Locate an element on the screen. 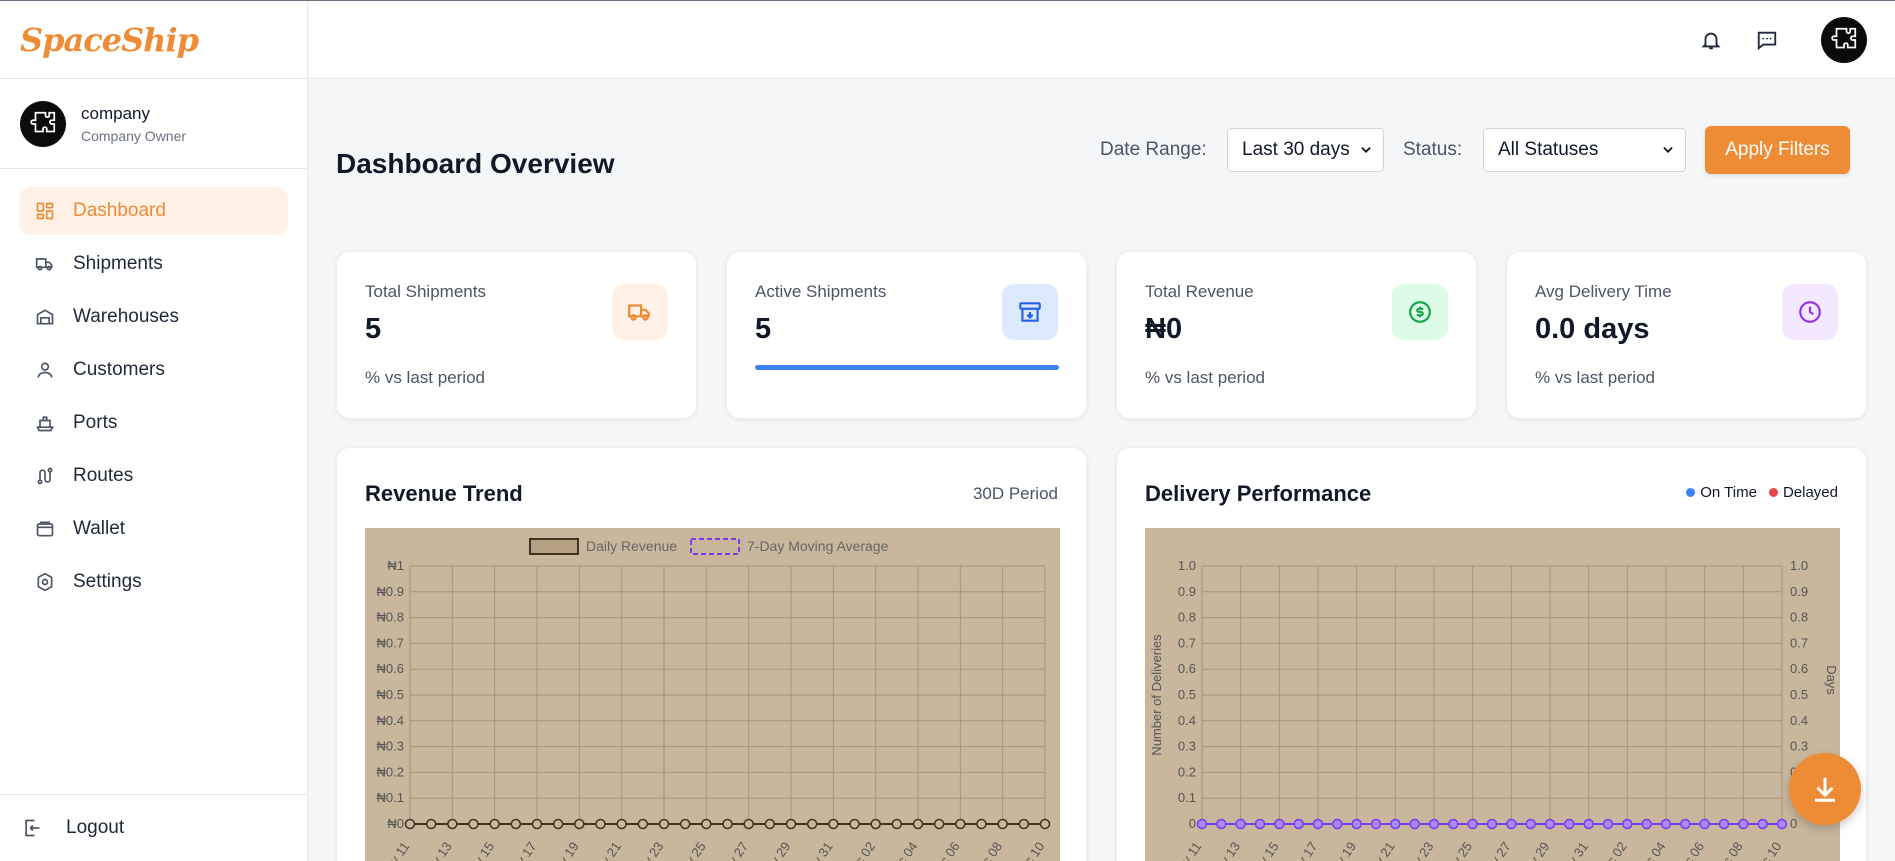  legend-swatch-daily-revenue is located at coordinates (554, 546).